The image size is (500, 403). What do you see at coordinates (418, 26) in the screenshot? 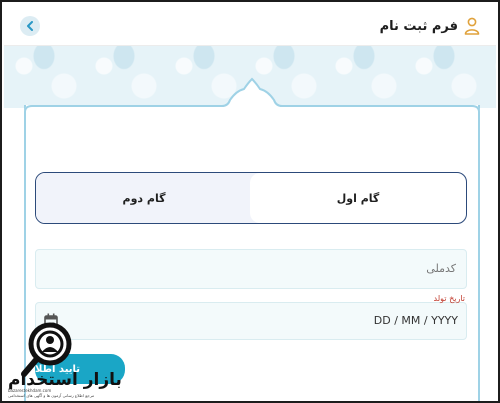
I see `page-title: فرم ثبت نام` at bounding box center [418, 26].